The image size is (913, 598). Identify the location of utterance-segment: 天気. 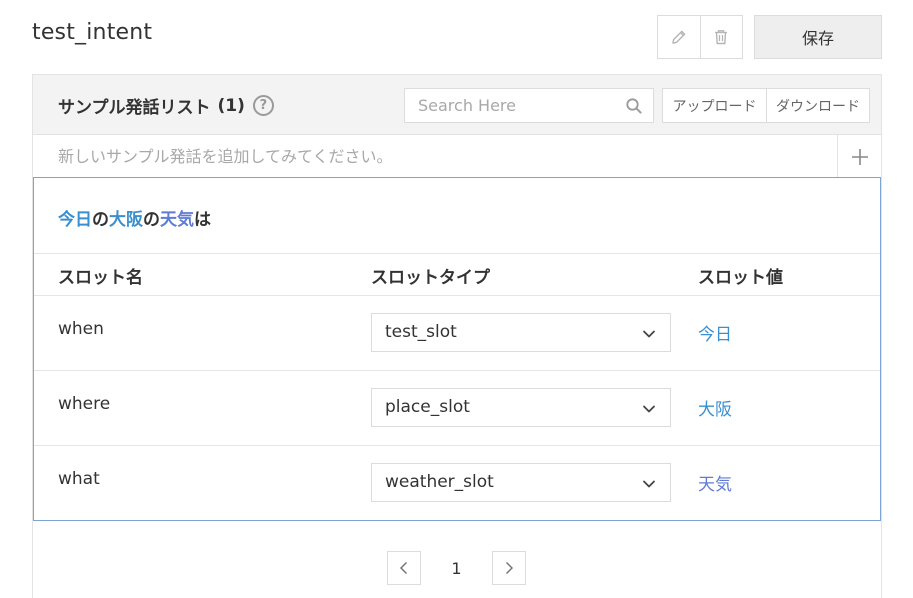
(177, 220).